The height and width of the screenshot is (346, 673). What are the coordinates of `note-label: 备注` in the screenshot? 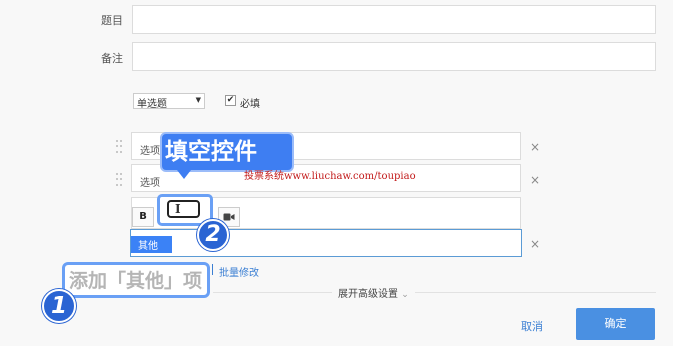 It's located at (112, 58).